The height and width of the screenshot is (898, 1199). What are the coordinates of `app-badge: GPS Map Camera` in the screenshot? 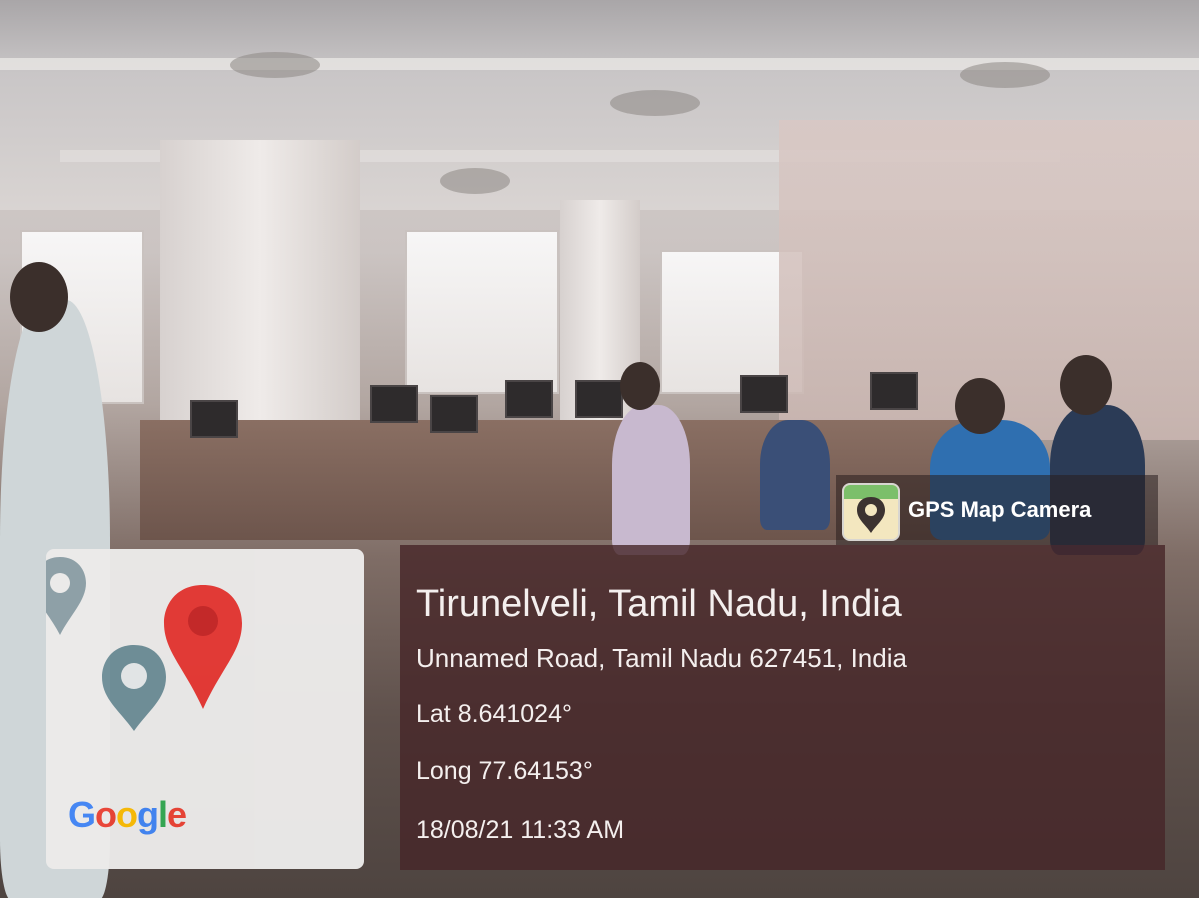 It's located at (997, 510).